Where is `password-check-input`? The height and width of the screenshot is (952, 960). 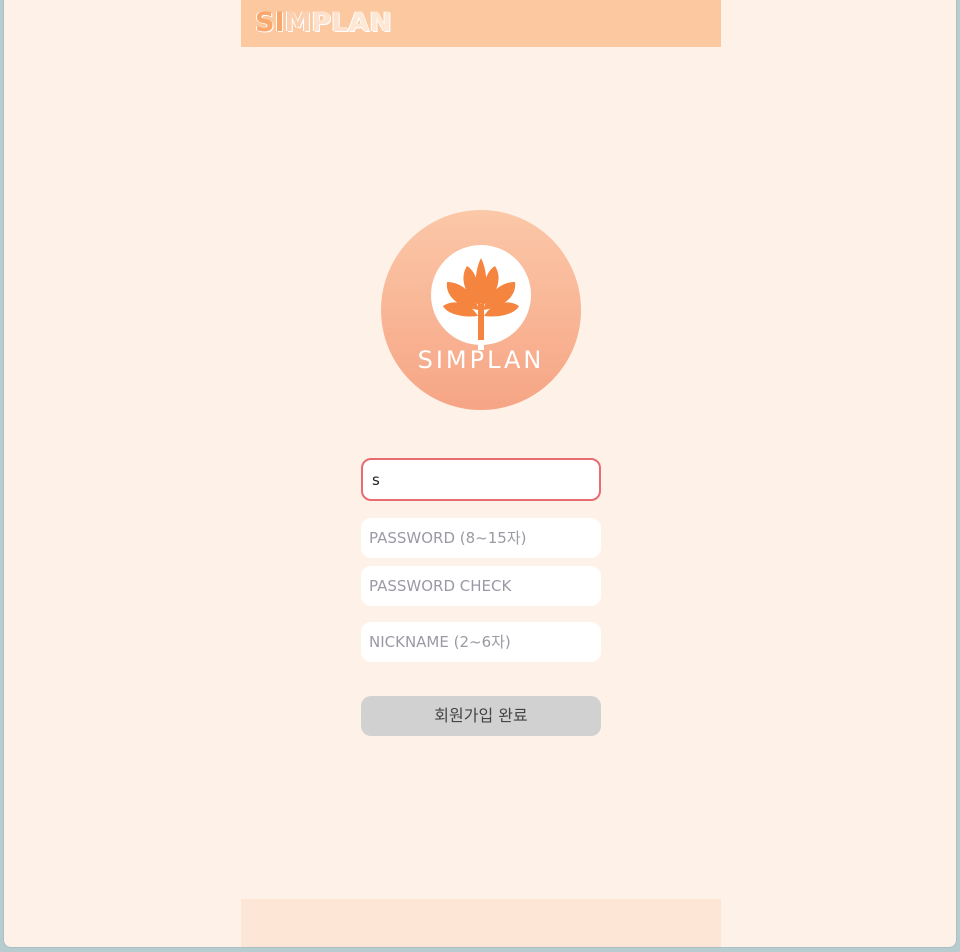
password-check-input is located at coordinates (481, 586).